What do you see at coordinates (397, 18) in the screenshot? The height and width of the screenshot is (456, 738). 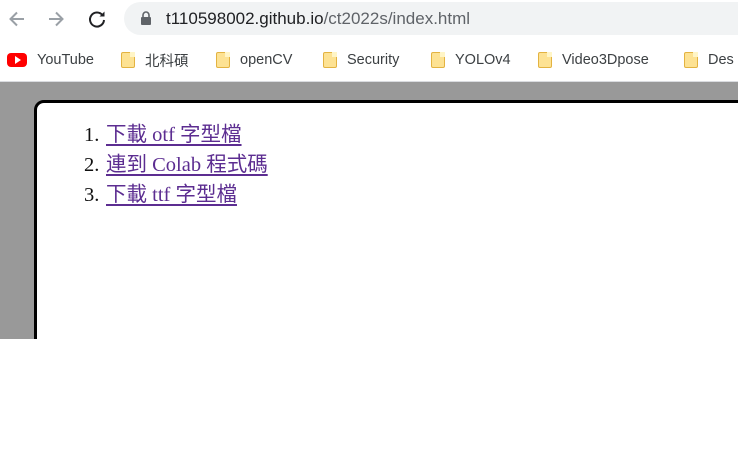 I see `url-path: /ct2022s/index.html` at bounding box center [397, 18].